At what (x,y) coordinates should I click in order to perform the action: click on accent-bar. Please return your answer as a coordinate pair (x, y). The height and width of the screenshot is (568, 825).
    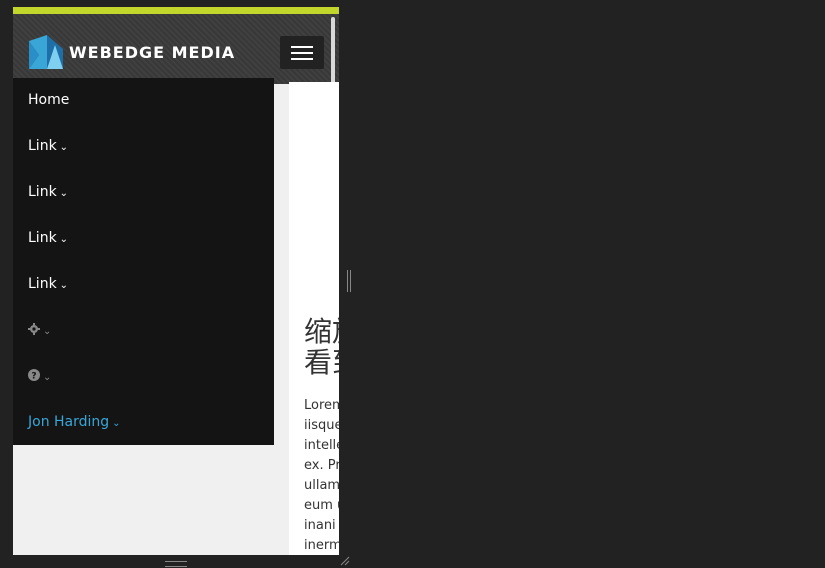
    Looking at the image, I should click on (176, 10).